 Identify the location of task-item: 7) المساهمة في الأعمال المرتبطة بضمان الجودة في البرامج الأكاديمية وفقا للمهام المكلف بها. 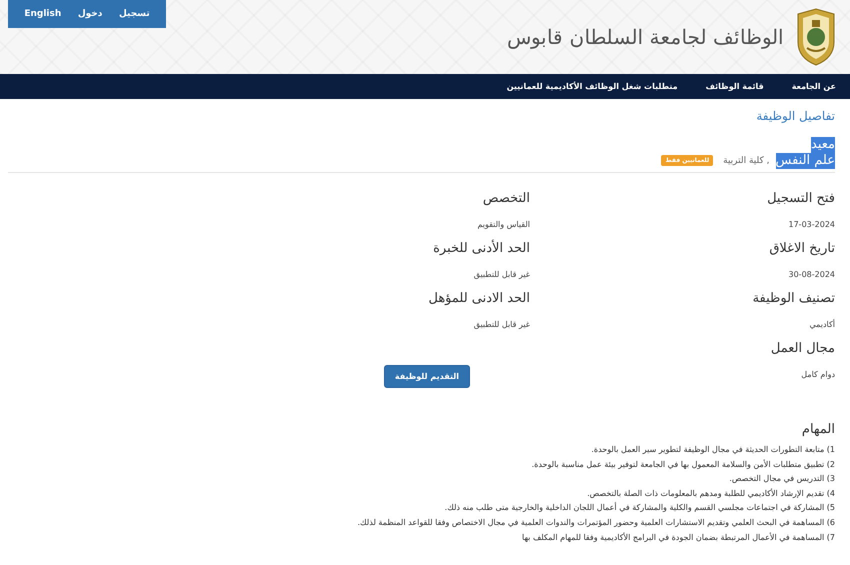
(678, 537).